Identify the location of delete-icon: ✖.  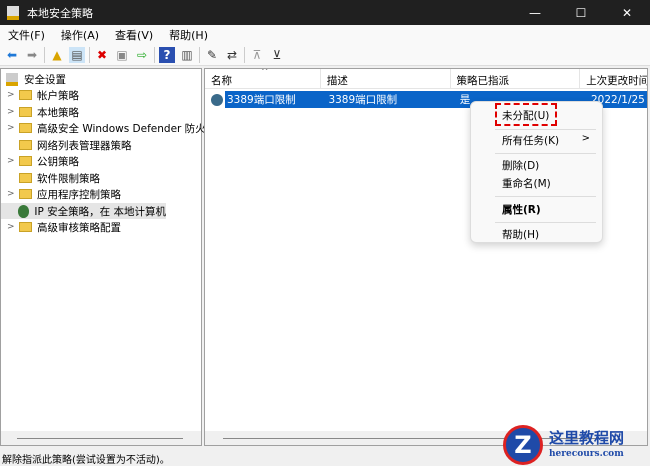
(102, 55).